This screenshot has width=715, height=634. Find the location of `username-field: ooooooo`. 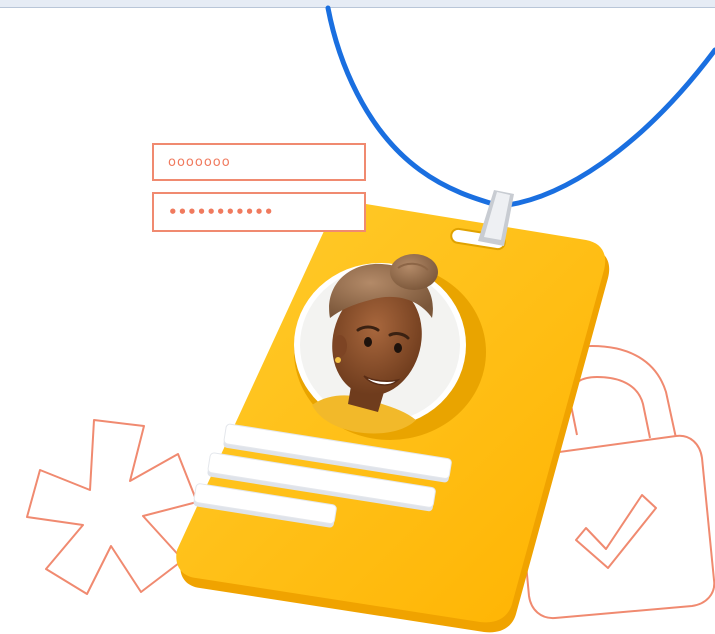

username-field: ooooooo is located at coordinates (259, 162).